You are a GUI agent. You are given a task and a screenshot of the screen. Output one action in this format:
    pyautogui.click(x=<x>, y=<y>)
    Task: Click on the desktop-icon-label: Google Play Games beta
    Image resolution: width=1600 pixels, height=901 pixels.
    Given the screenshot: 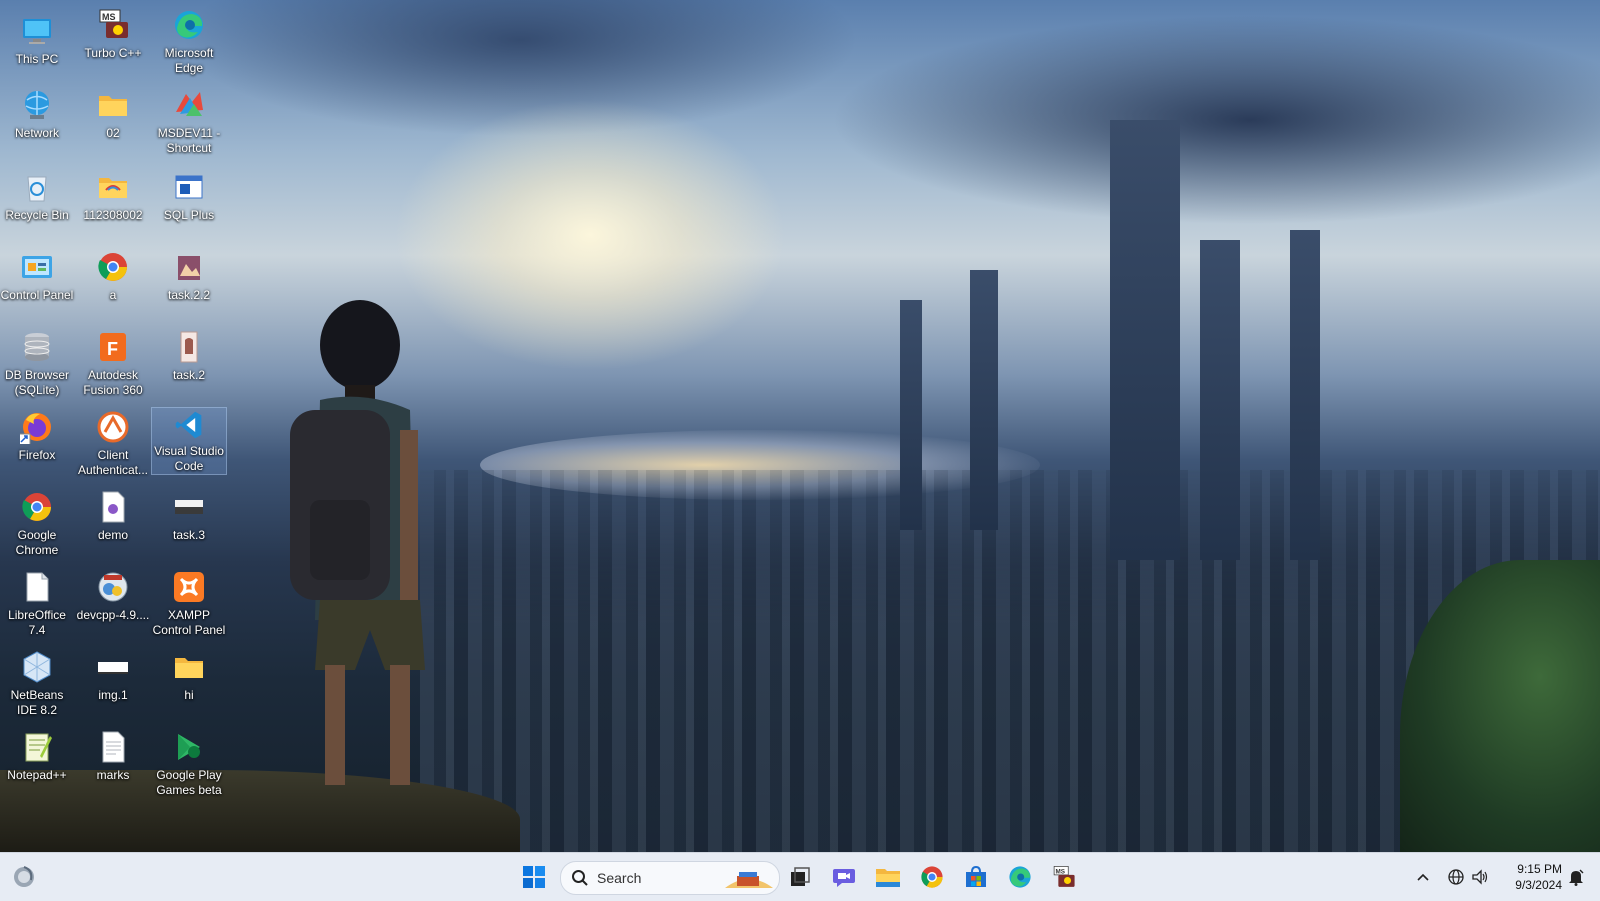 What is the action you would take?
    pyautogui.click(x=189, y=782)
    